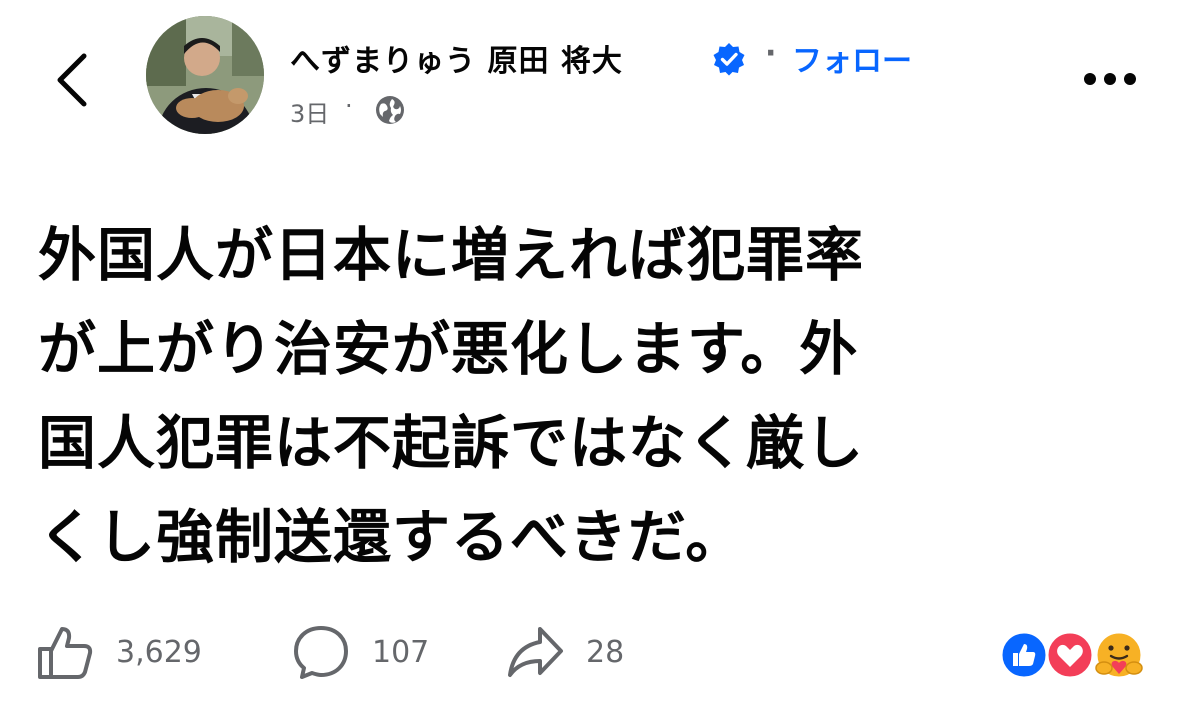 Image resolution: width=1179 pixels, height=726 pixels. I want to click on avatar, so click(205, 75).